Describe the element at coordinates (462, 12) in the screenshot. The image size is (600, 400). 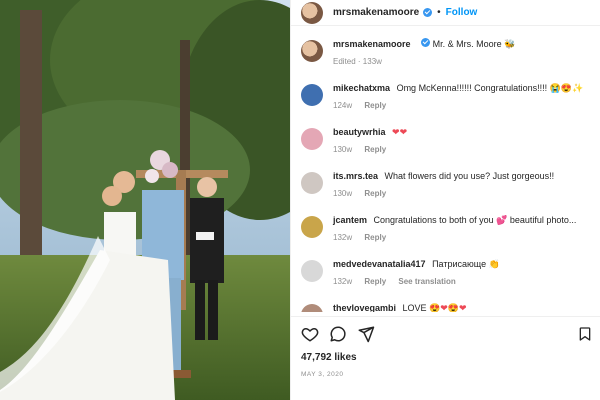
I see `follow-button: Follow` at that location.